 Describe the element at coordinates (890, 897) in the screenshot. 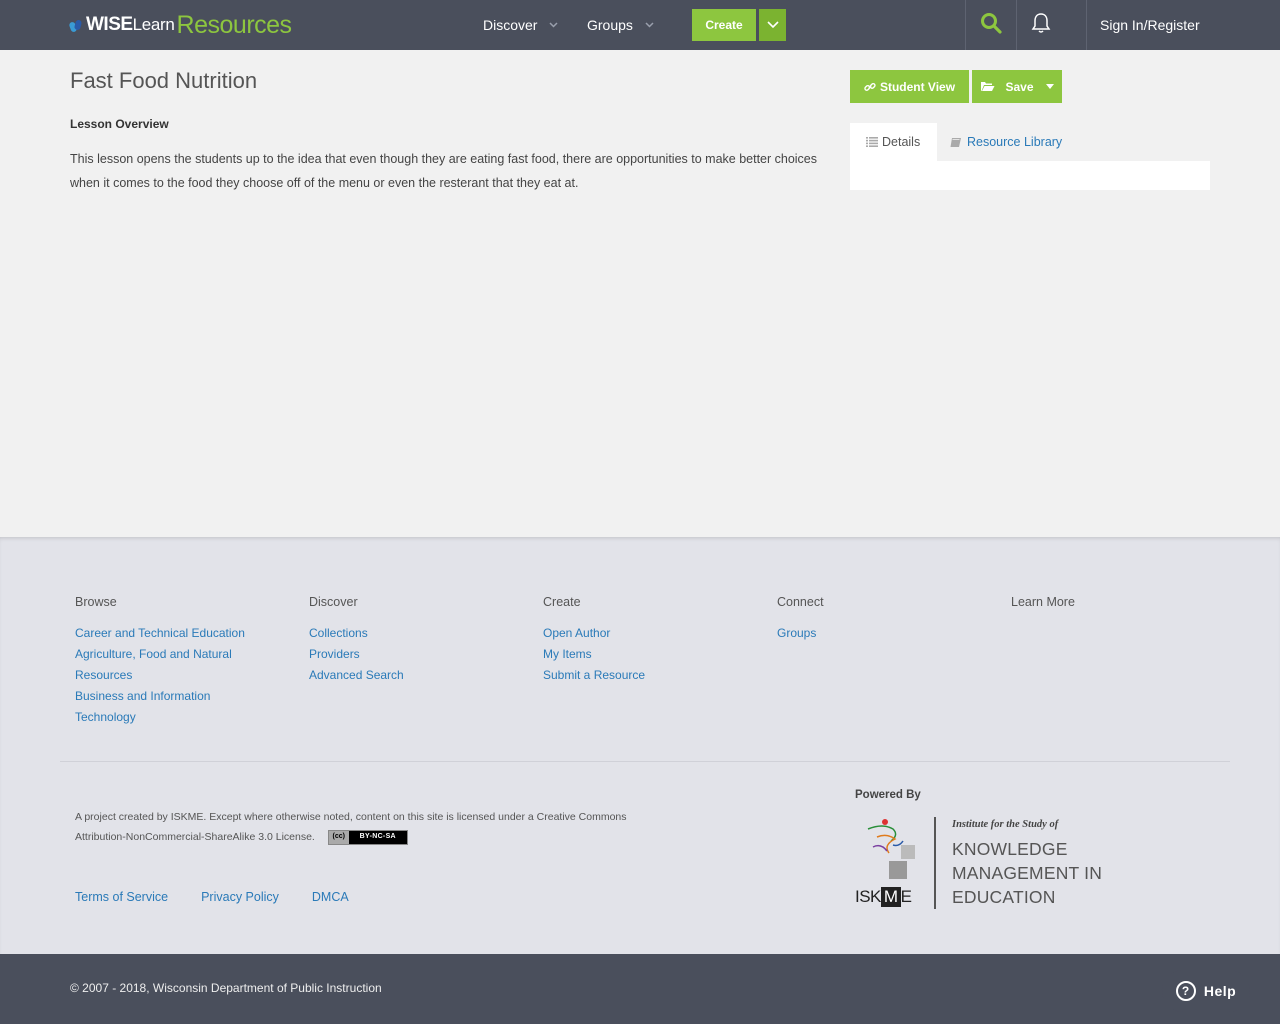

I see `iskme-wordmark-mid: M` at that location.